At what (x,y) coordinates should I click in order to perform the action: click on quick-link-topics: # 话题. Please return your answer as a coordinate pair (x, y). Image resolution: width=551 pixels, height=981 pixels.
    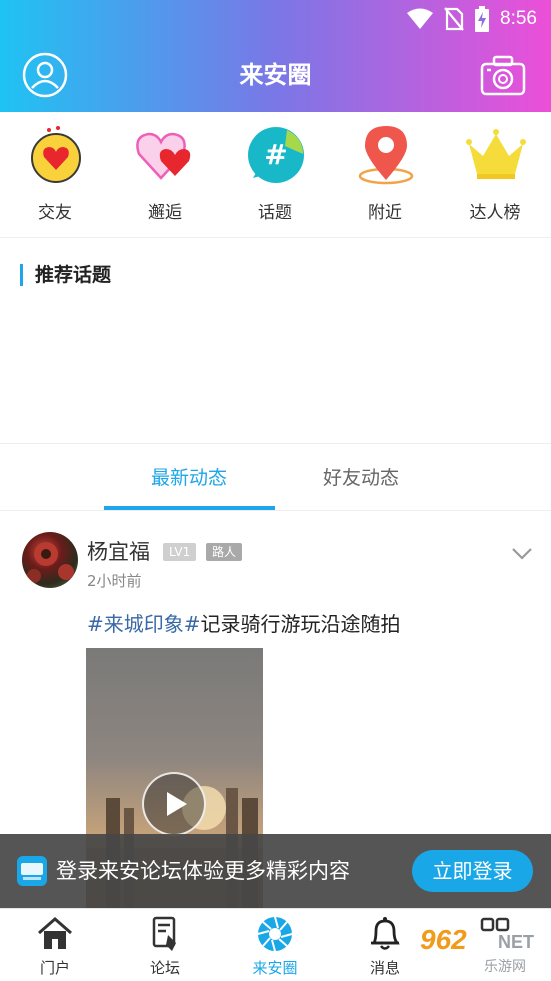
    Looking at the image, I should click on (275, 175).